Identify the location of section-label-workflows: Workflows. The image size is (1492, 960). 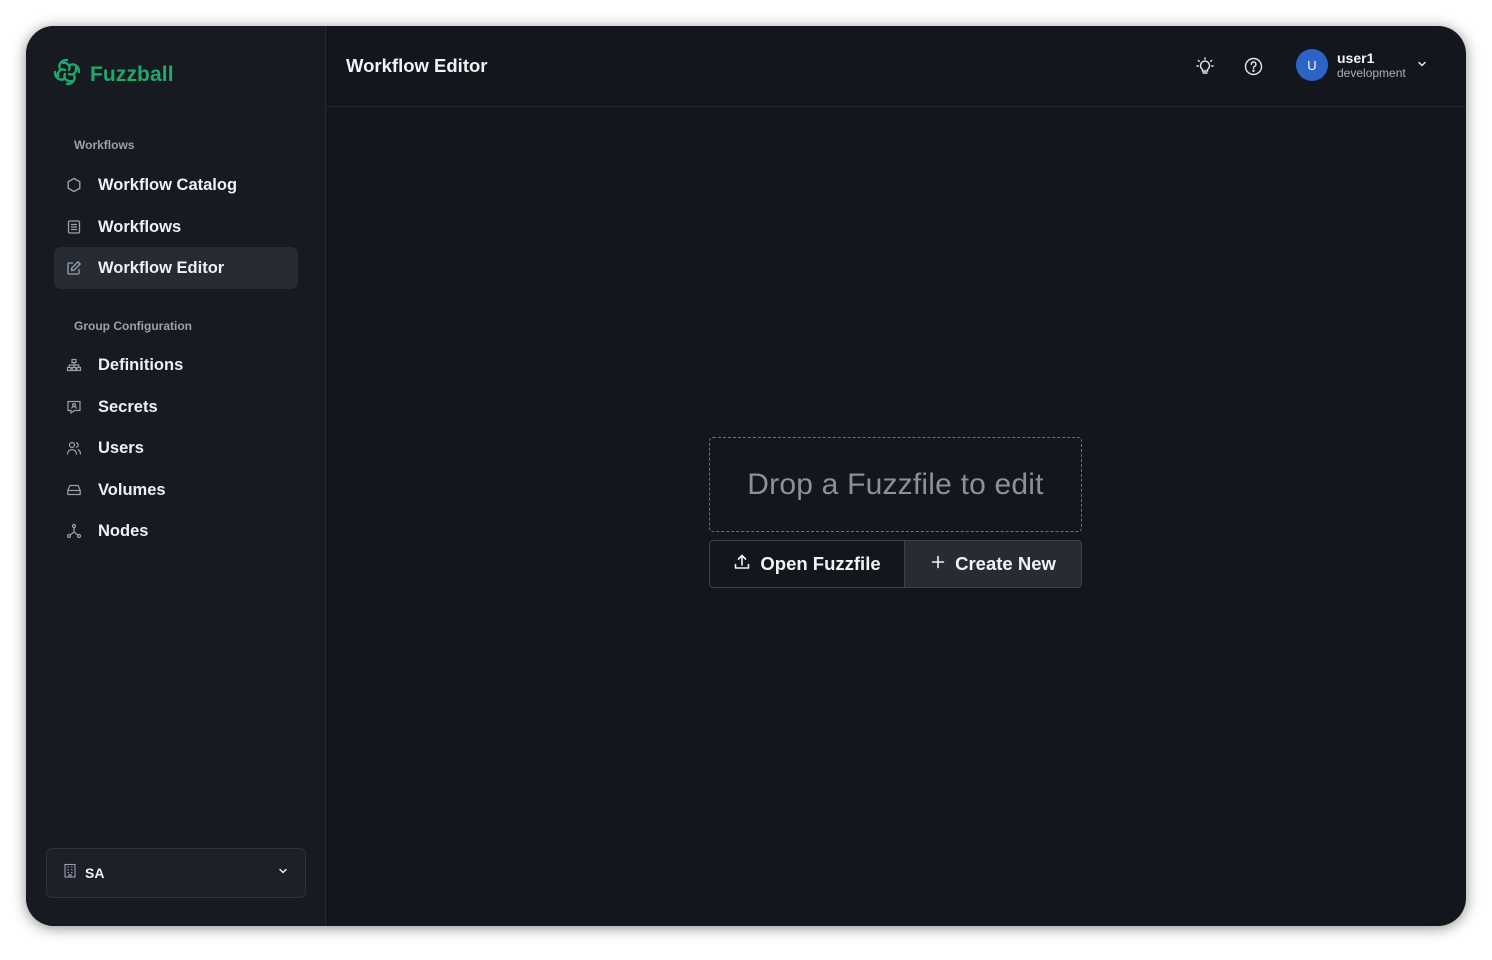
(104, 145).